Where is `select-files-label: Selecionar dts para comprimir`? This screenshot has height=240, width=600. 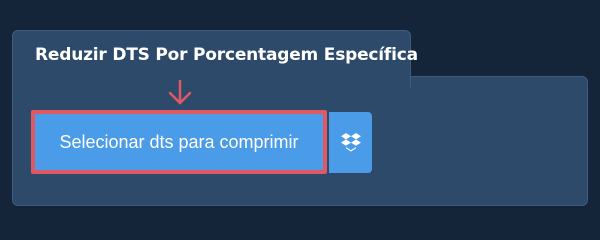
select-files-label: Selecionar dts para comprimir is located at coordinates (179, 141).